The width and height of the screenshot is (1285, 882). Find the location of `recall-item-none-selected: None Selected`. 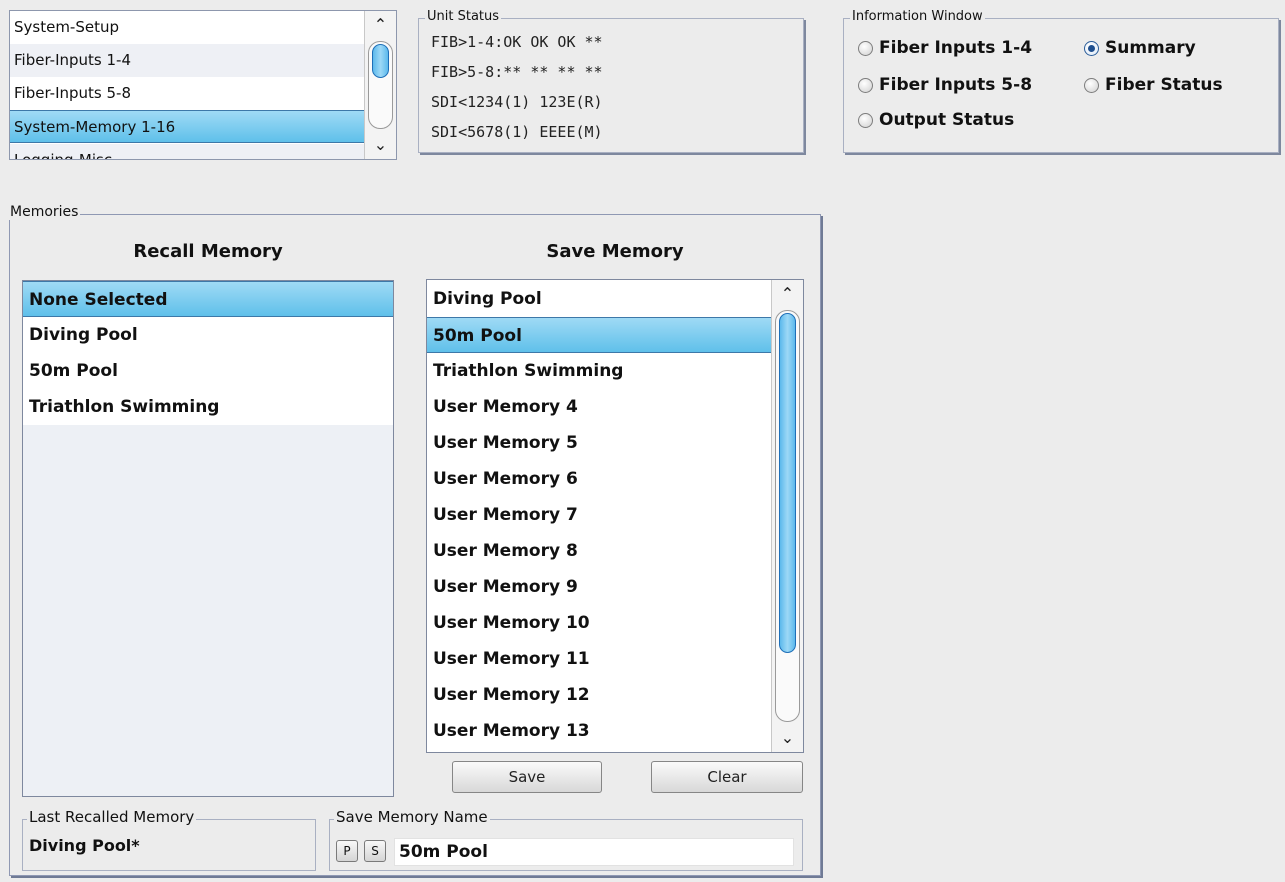

recall-item-none-selected: None Selected is located at coordinates (208, 299).